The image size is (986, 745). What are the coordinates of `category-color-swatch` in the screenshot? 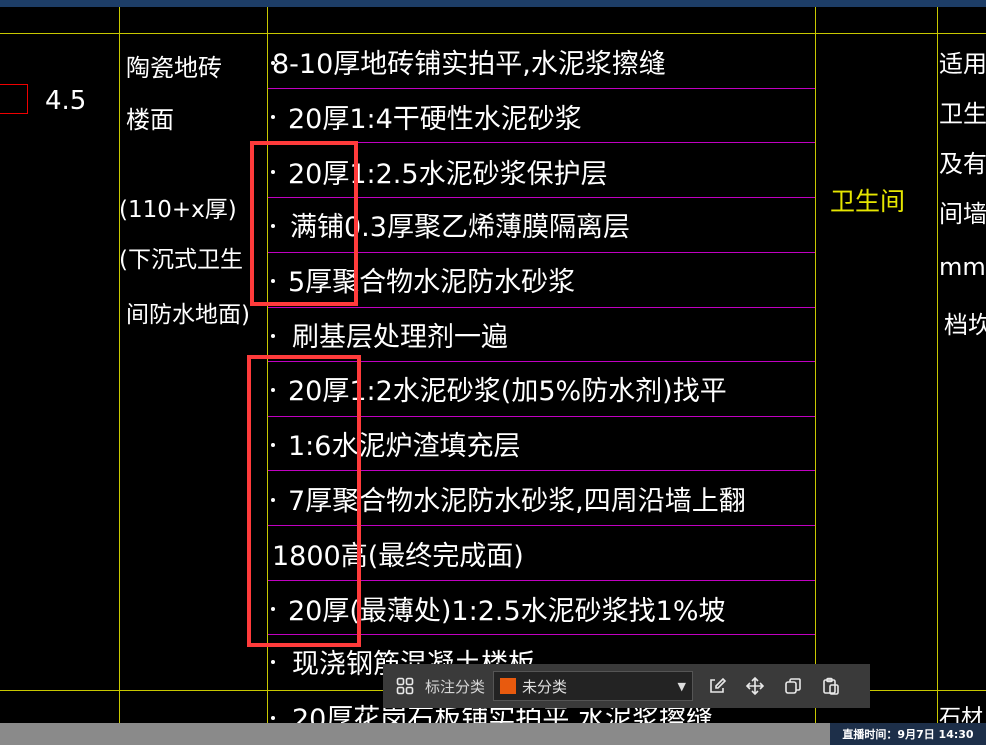 It's located at (508, 686).